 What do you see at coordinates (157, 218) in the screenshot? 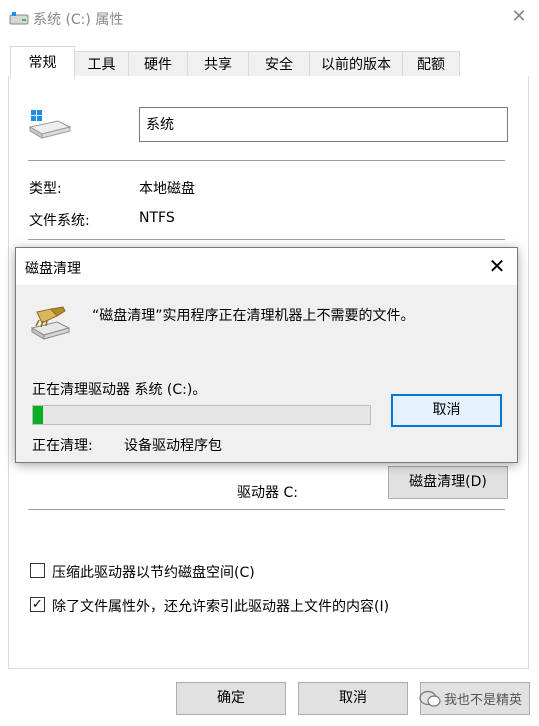
I see `filesystem-value: NTFS` at bounding box center [157, 218].